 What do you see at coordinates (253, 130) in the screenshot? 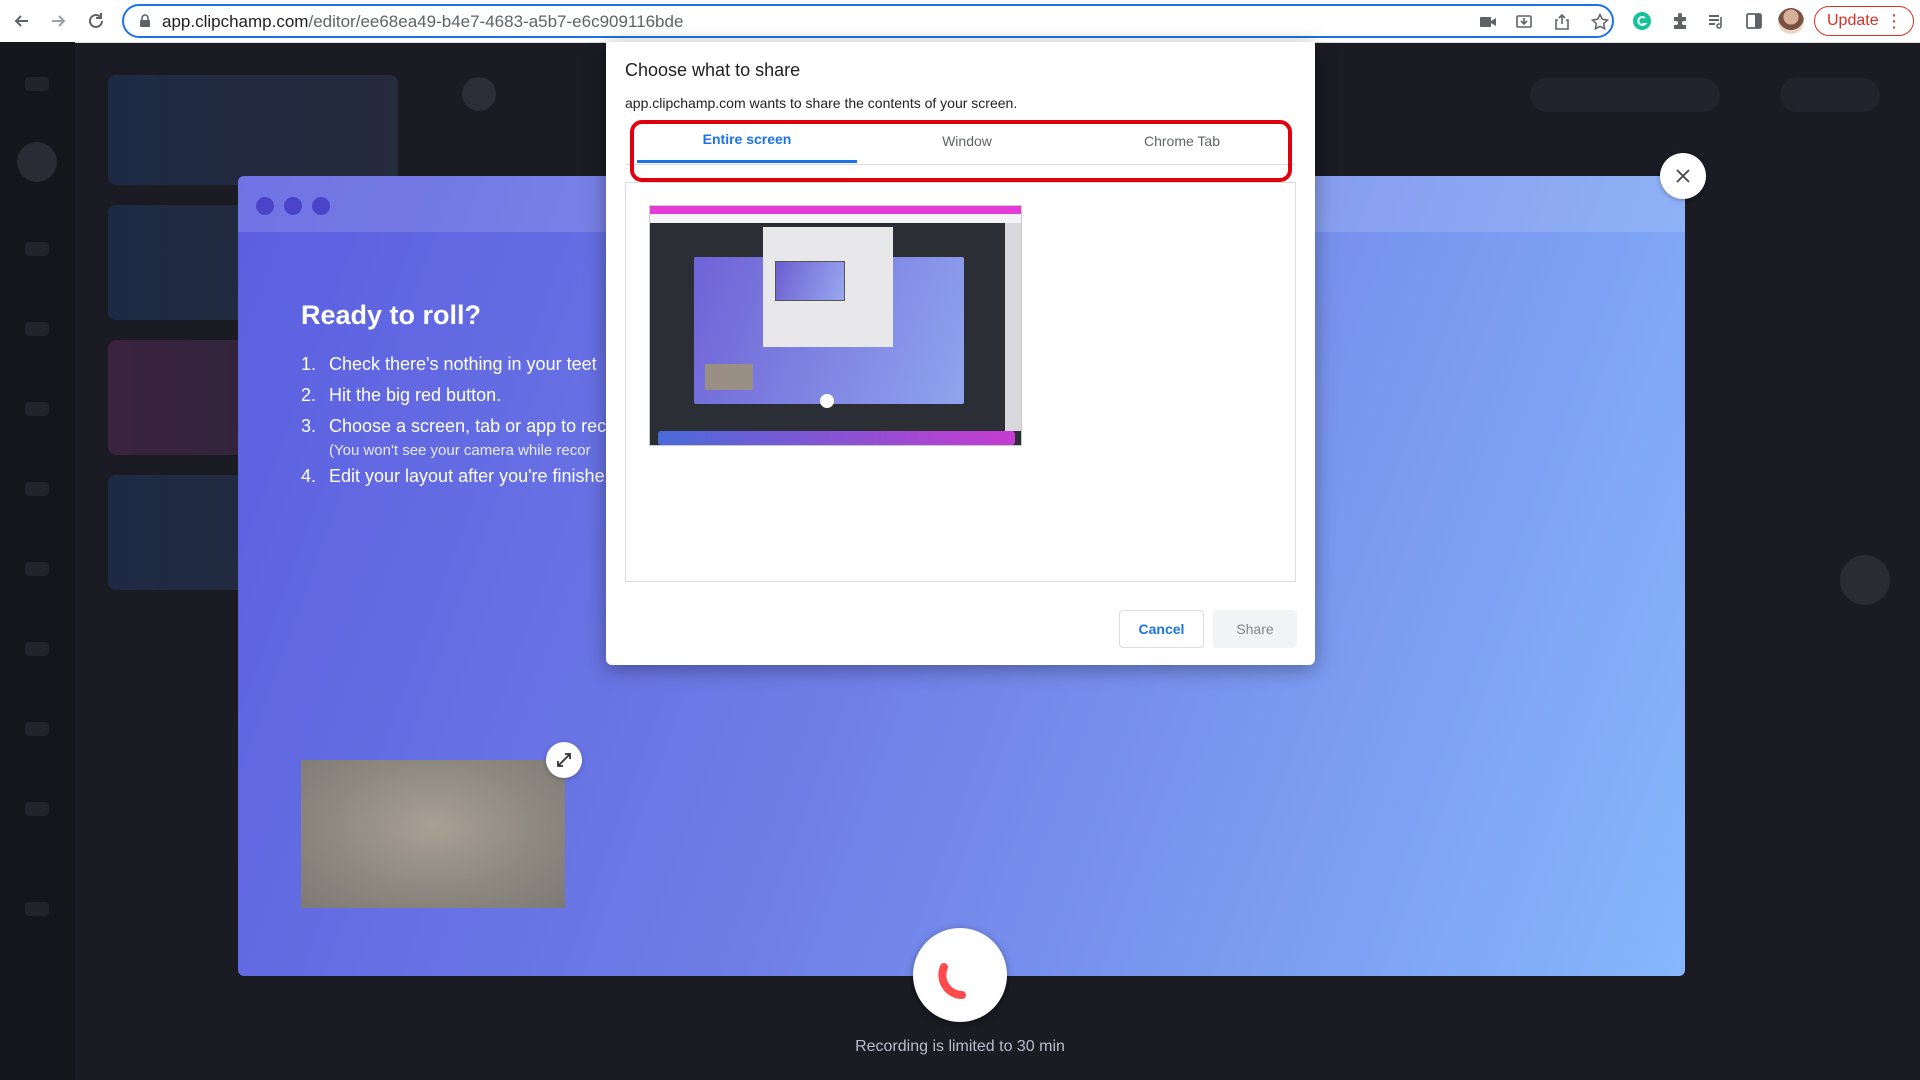
I see `background-media-card` at bounding box center [253, 130].